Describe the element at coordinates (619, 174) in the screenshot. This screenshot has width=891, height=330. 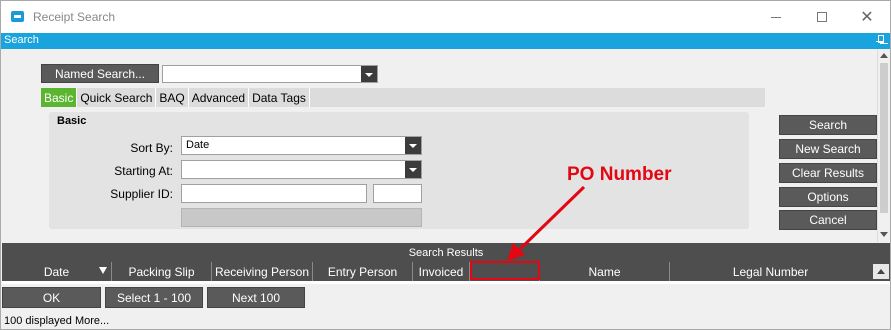
I see `annotation-label: PO Number` at that location.